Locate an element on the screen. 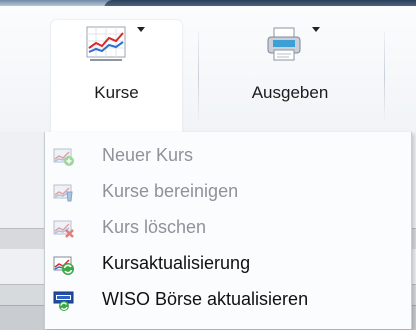 This screenshot has height=330, width=416. chart-add-icon is located at coordinates (63, 157).